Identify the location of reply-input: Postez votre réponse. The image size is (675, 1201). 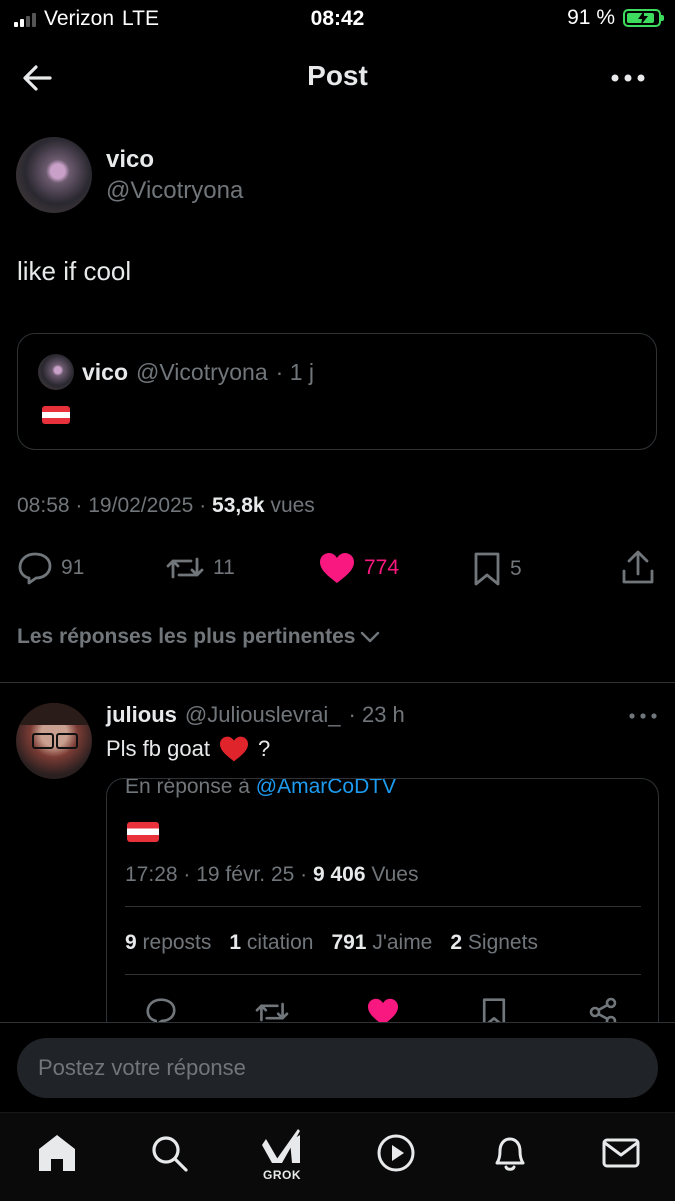
(337, 1068).